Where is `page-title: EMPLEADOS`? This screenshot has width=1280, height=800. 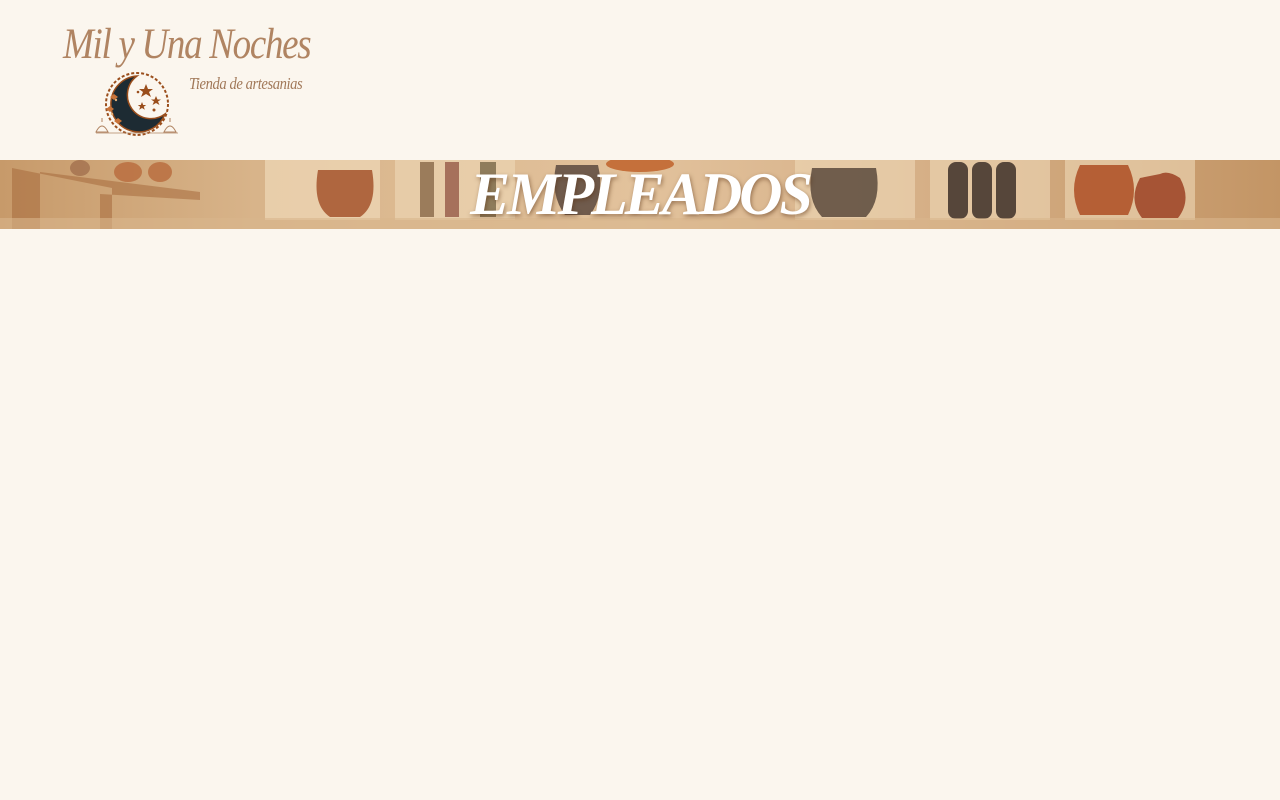 page-title: EMPLEADOS is located at coordinates (641, 194).